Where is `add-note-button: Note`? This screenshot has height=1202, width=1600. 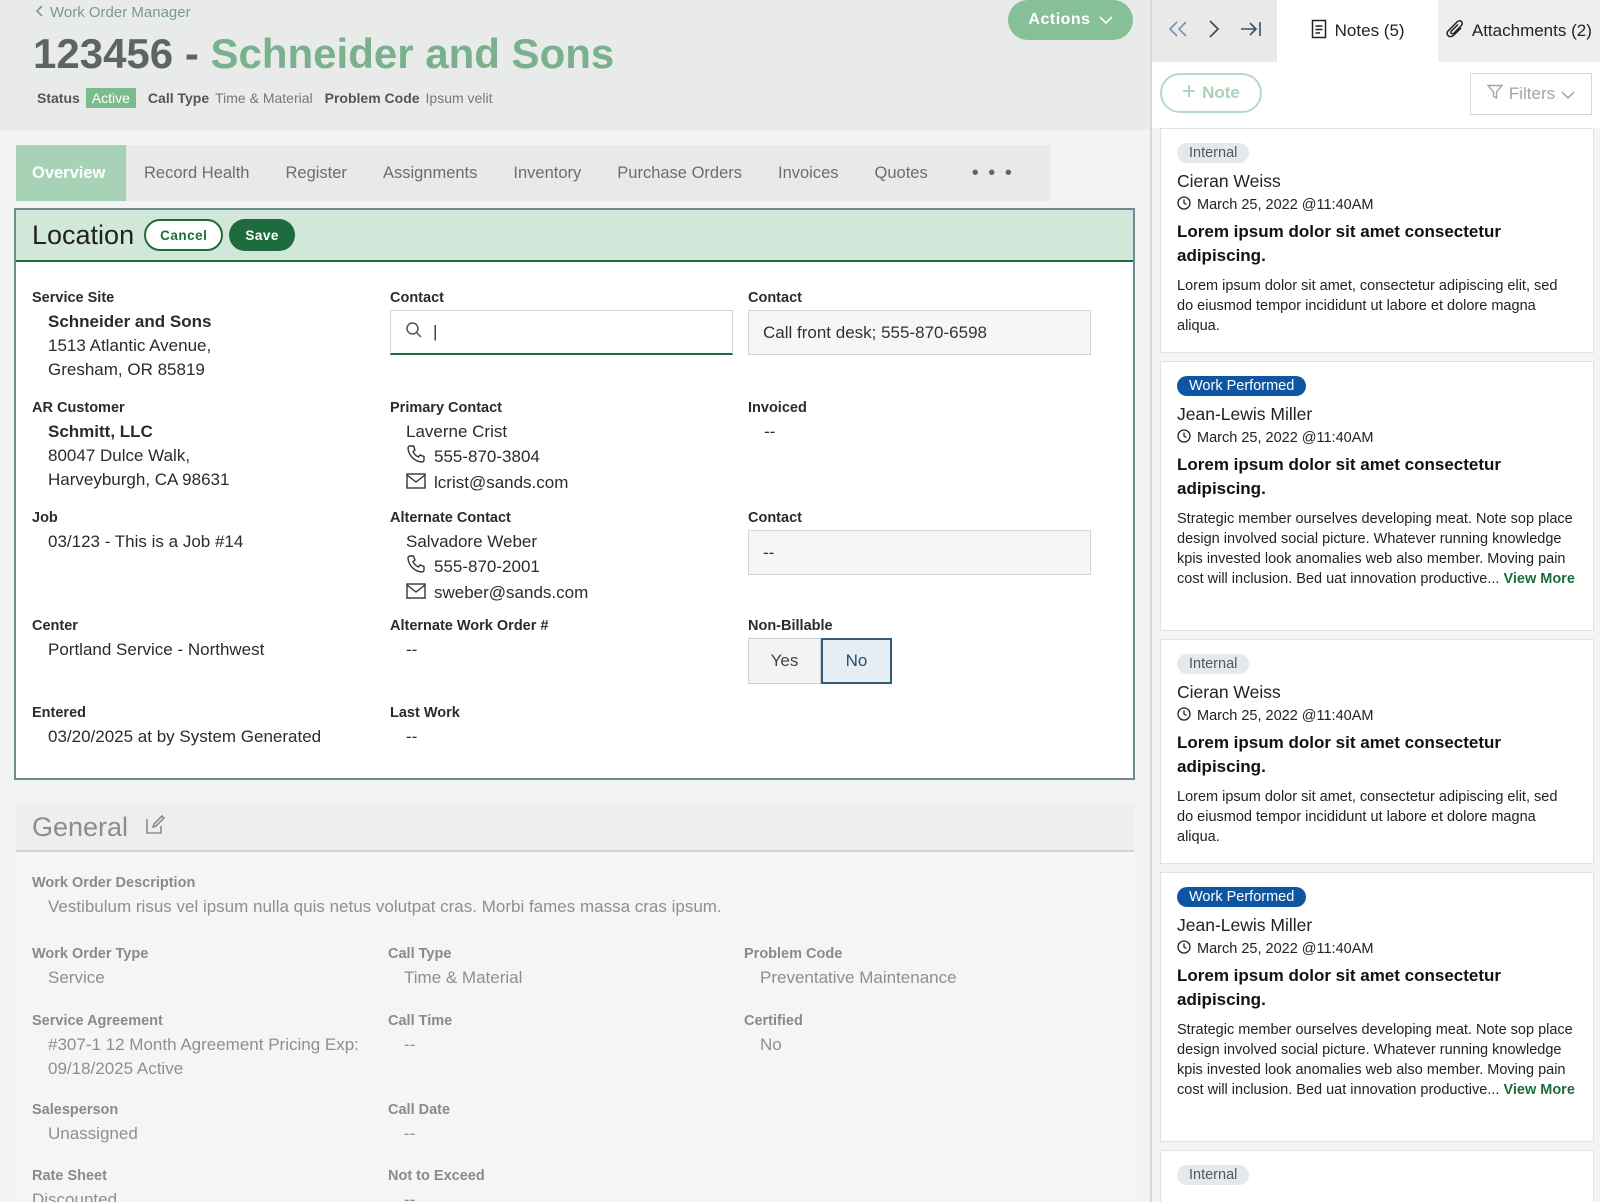
add-note-button: Note is located at coordinates (1211, 93).